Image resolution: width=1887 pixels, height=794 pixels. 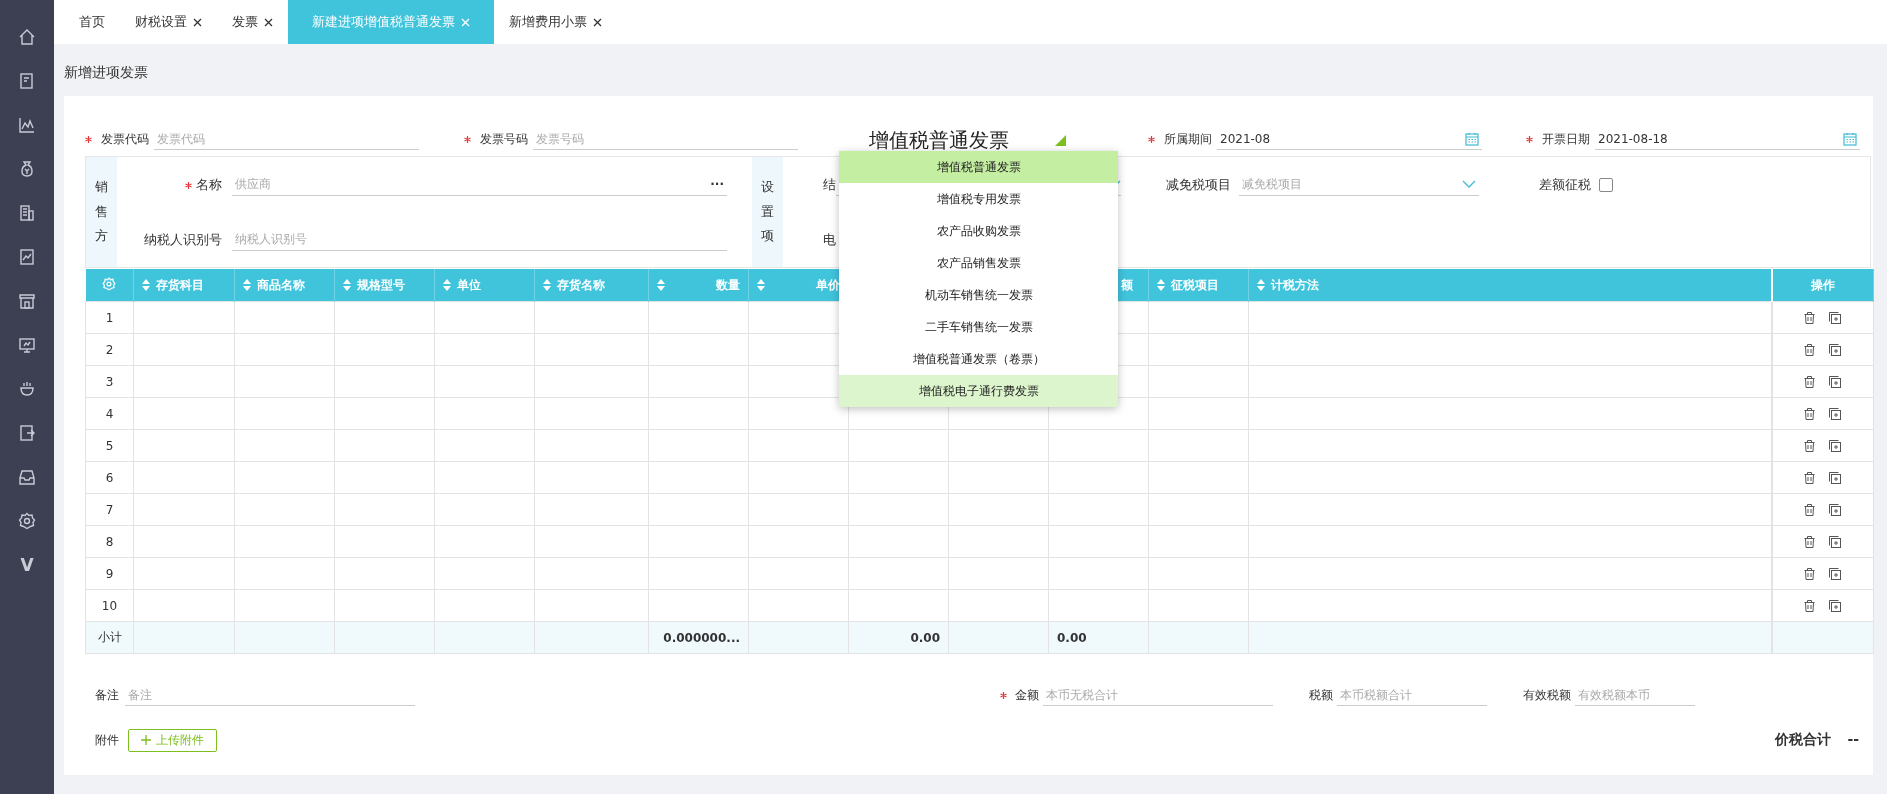 What do you see at coordinates (829, 239) in the screenshot?
I see `field-label: 电` at bounding box center [829, 239].